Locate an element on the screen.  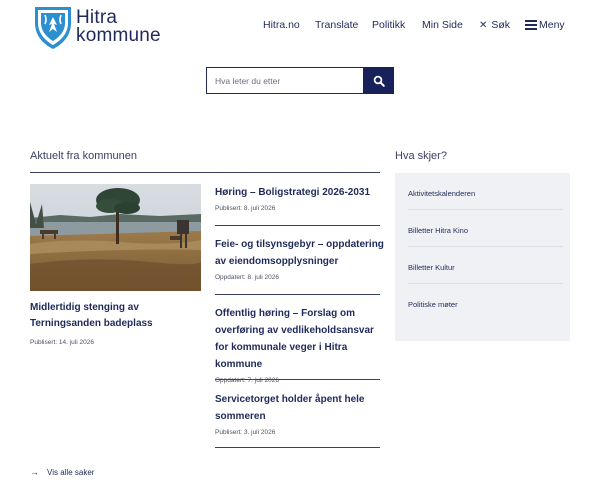
hamburger-icon is located at coordinates (531, 24).